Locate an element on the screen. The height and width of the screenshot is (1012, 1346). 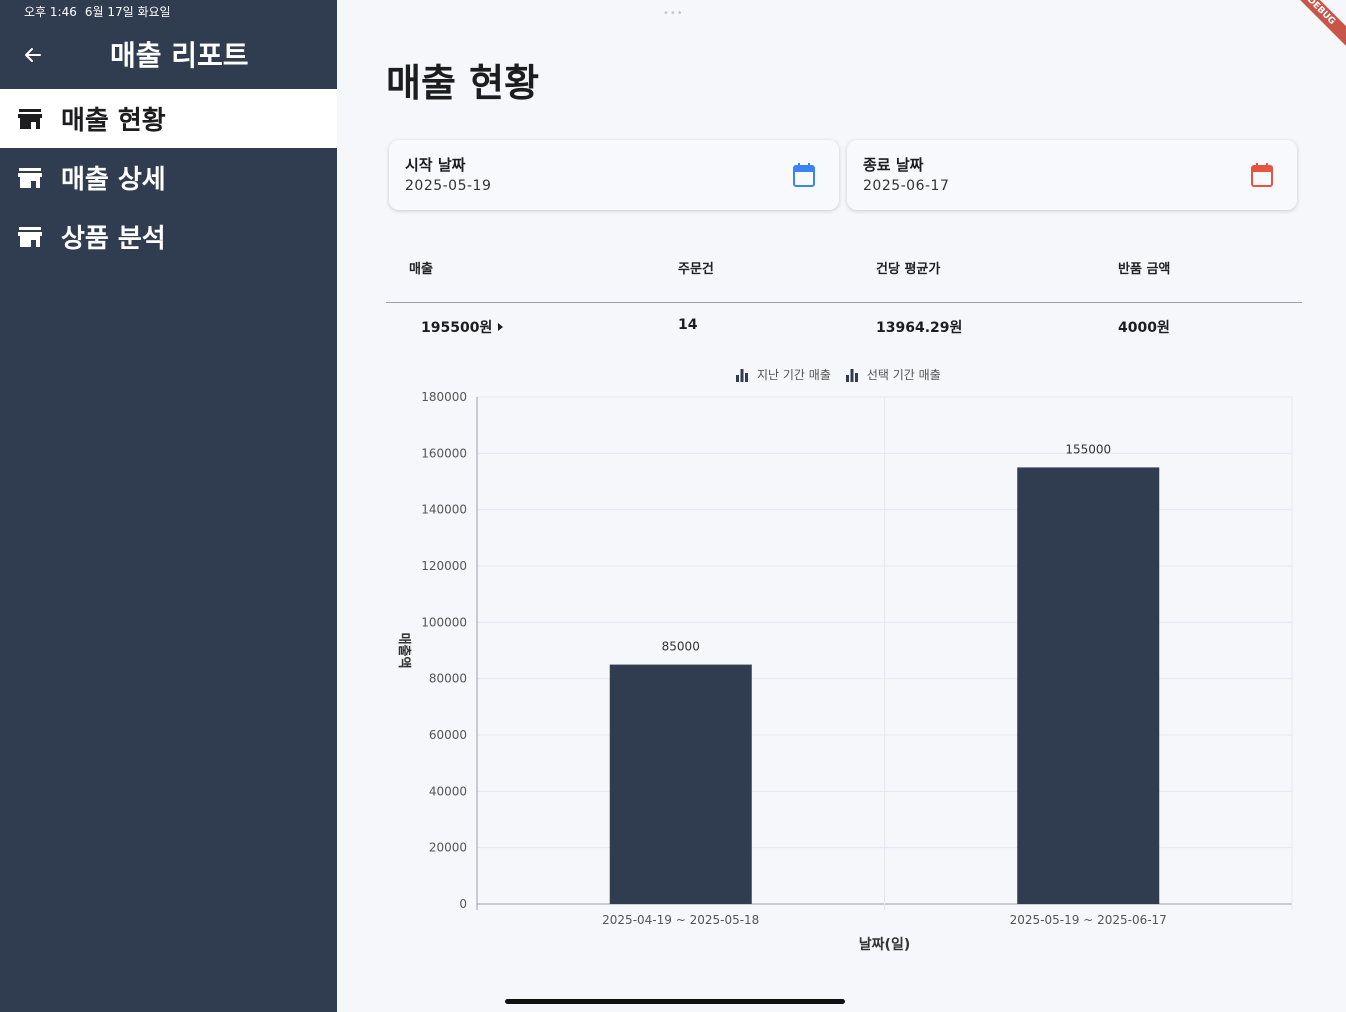
legend-item-selected: 선택 기간 매출 is located at coordinates (893, 374).